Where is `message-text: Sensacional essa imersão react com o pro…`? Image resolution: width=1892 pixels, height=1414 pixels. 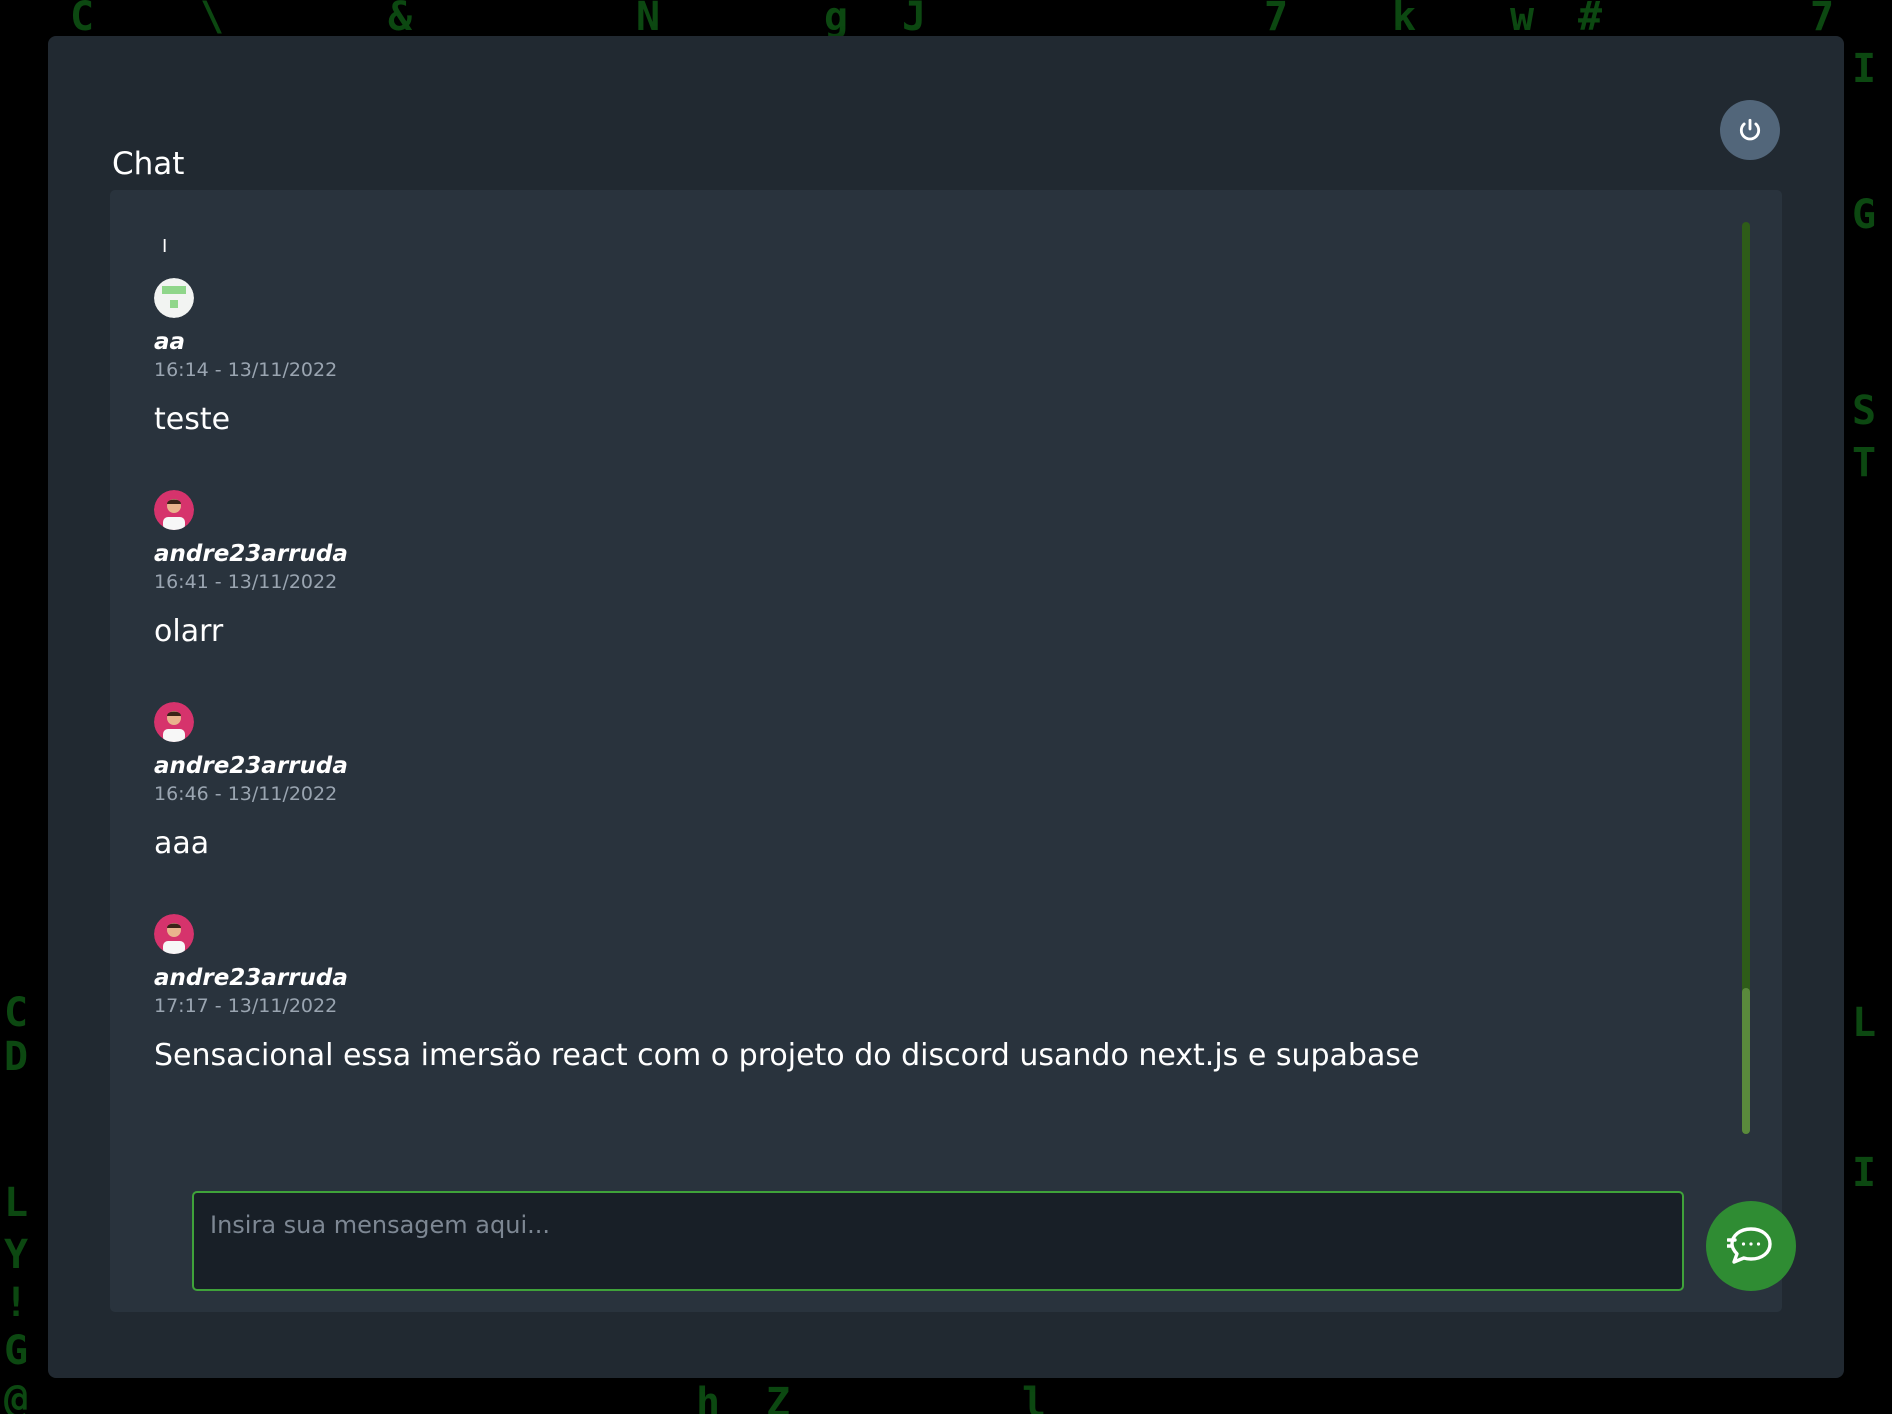 message-text: Sensacional essa imersão react com o pro… is located at coordinates (787, 1055).